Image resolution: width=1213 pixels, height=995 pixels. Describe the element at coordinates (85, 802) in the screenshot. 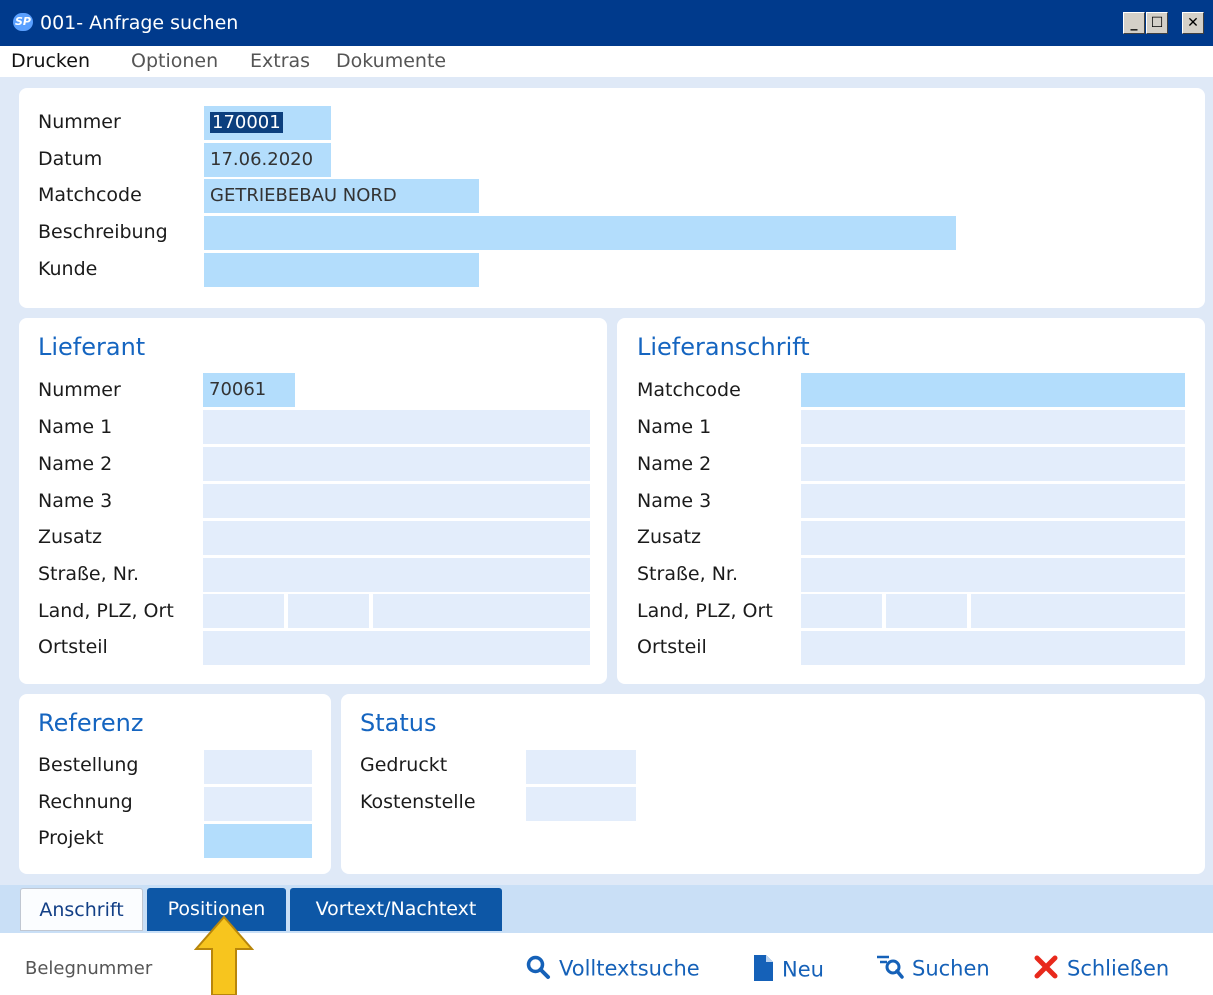

I see `rechnung-label: Rechnung` at that location.